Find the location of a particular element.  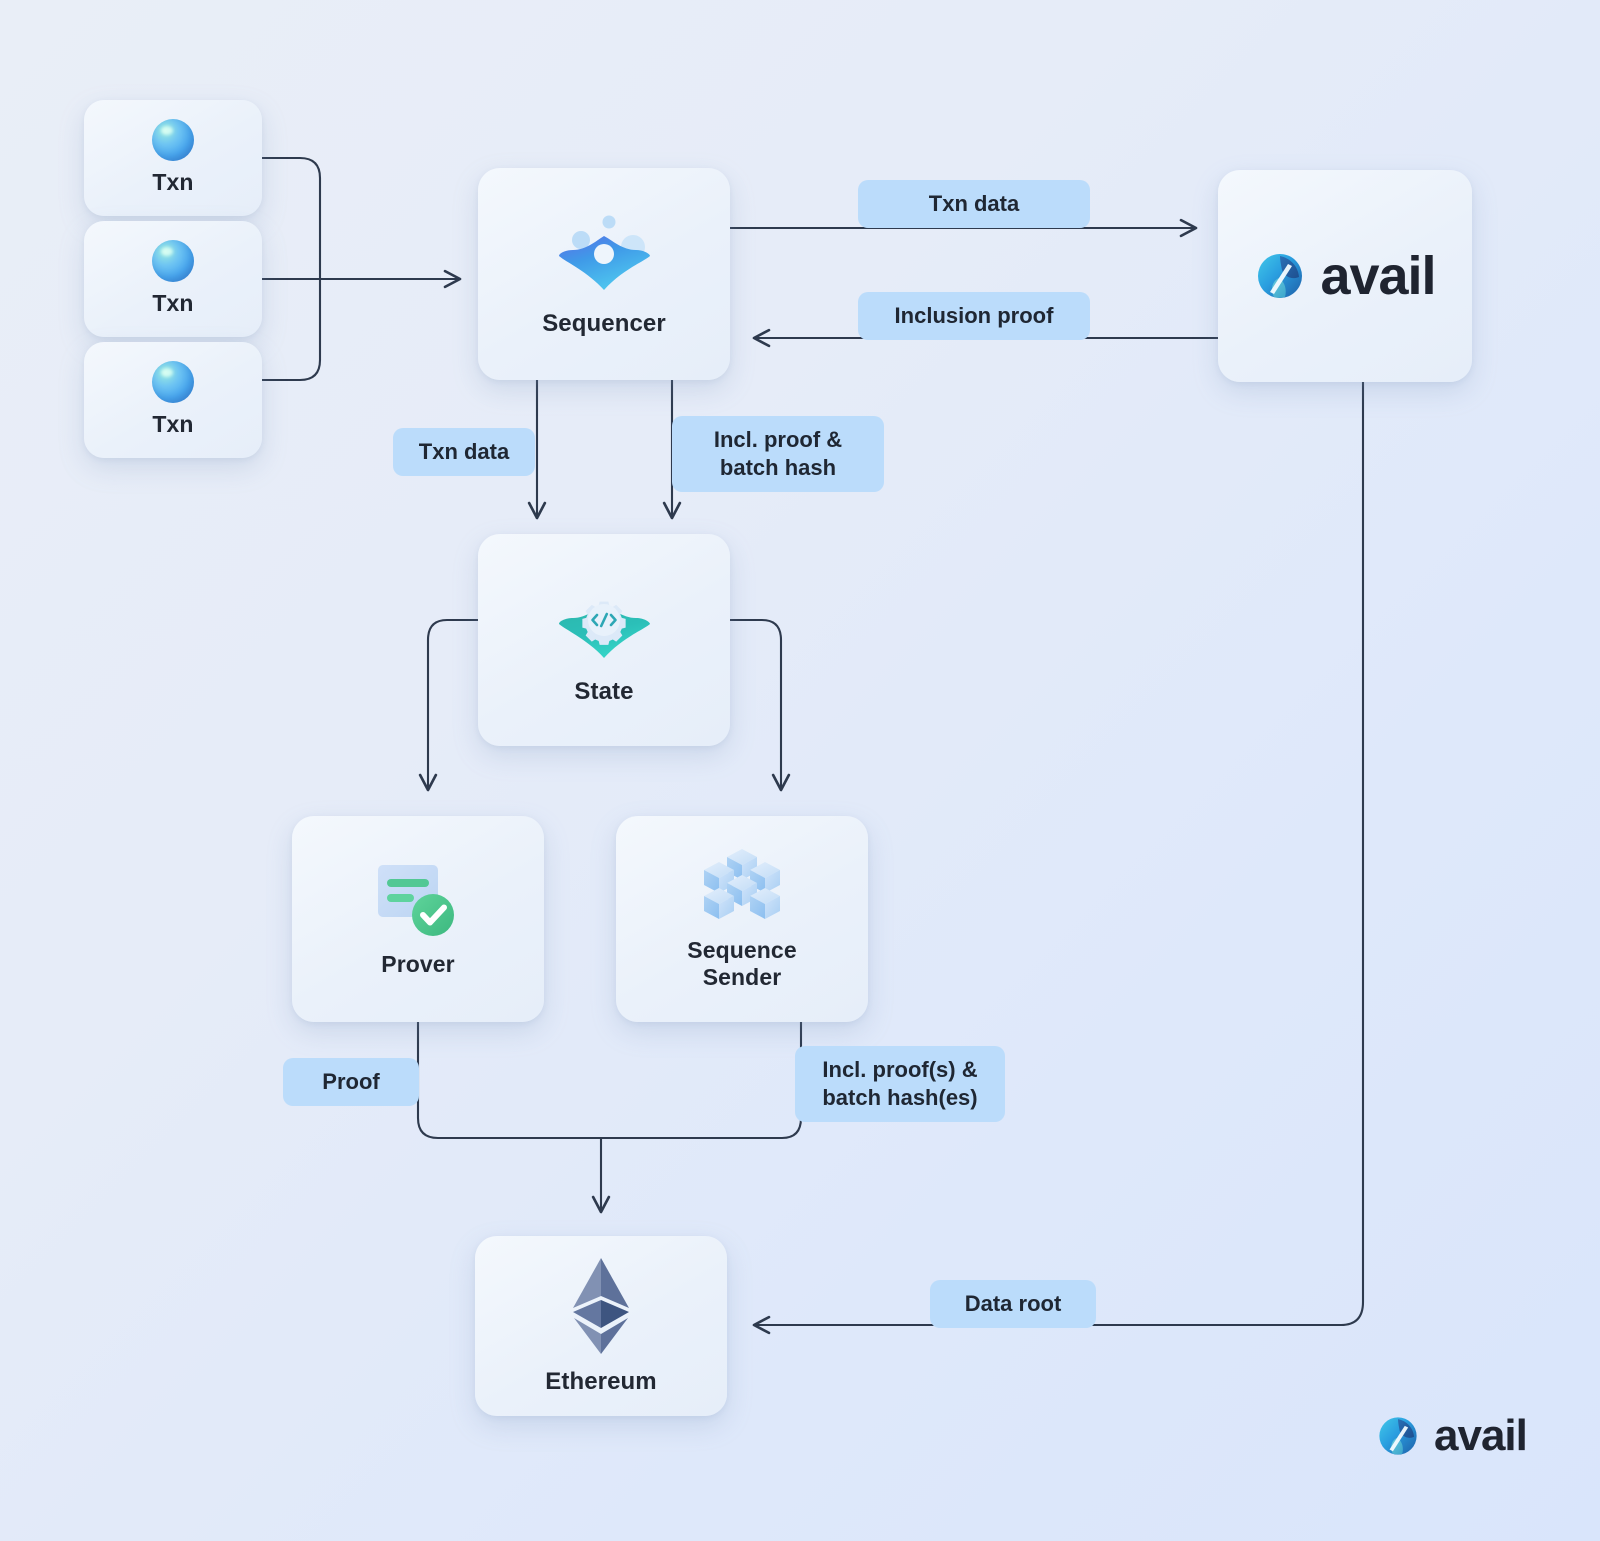

avail-lockup: avail is located at coordinates (1345, 276).